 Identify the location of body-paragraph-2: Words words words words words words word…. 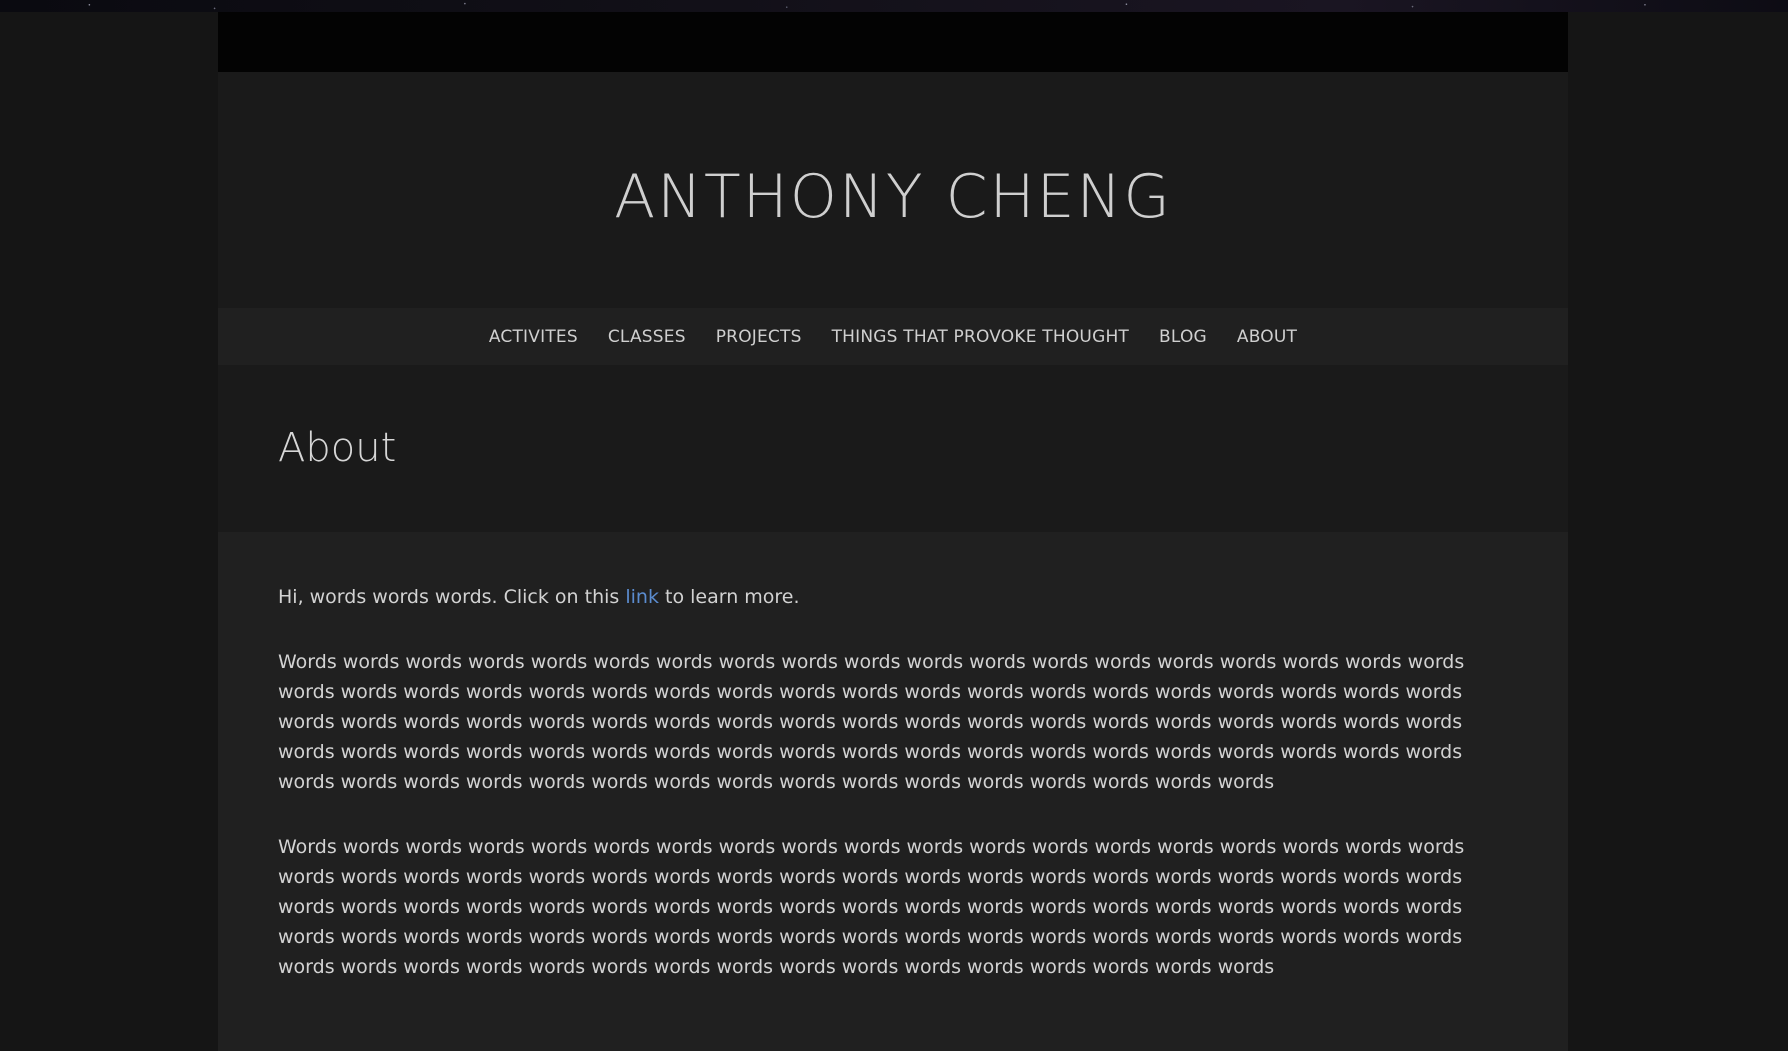
(871, 907).